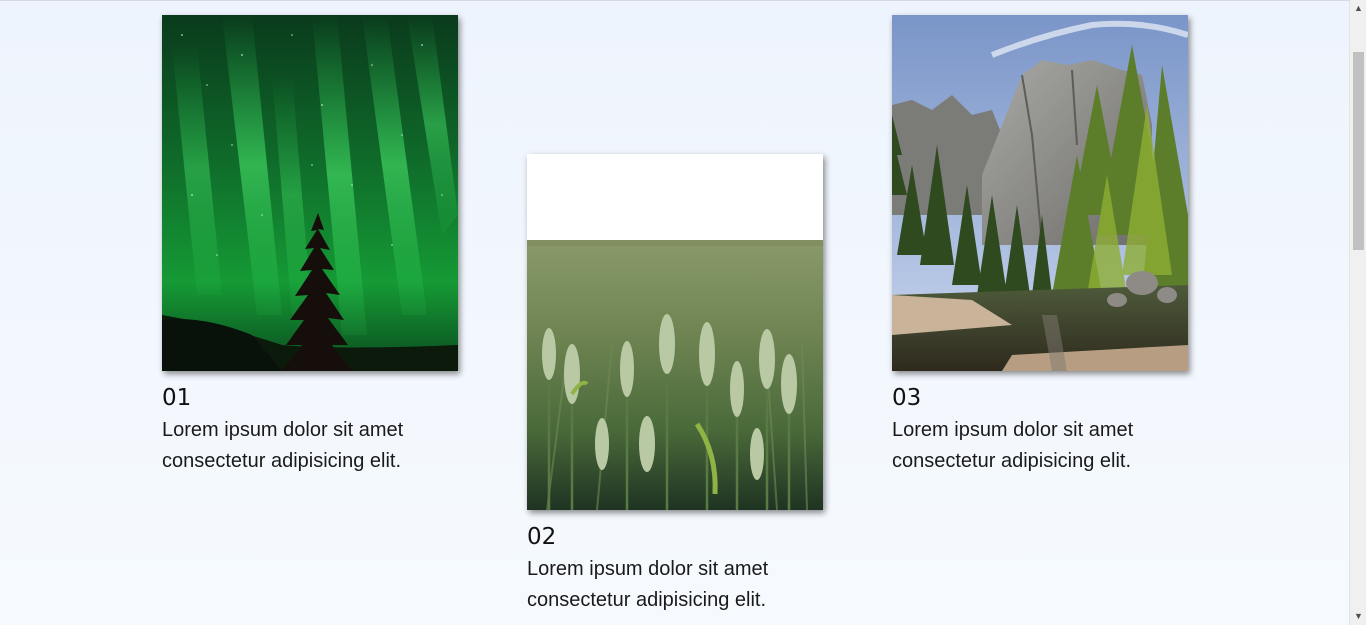 This screenshot has height=625, width=1366. Describe the element at coordinates (1040, 193) in the screenshot. I see `mountain-forest-river-photo` at that location.